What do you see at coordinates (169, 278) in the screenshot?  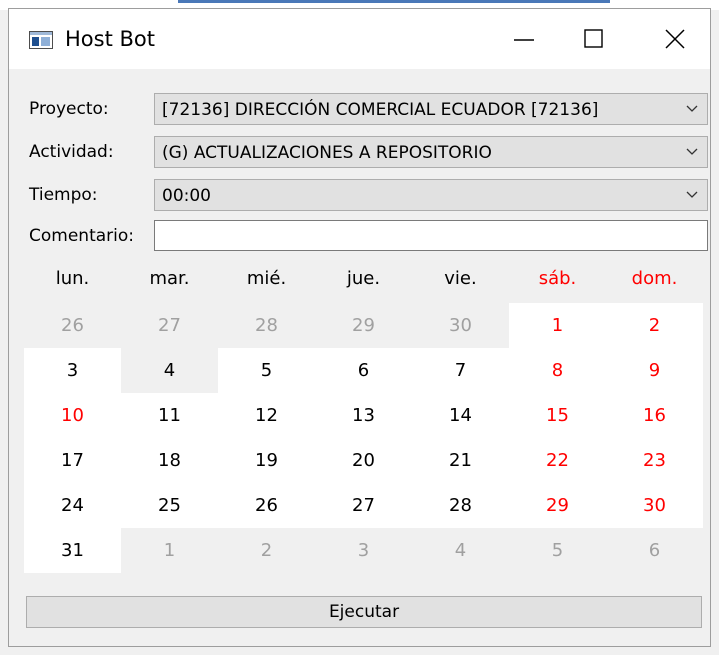 I see `day-name-tue: mar.` at bounding box center [169, 278].